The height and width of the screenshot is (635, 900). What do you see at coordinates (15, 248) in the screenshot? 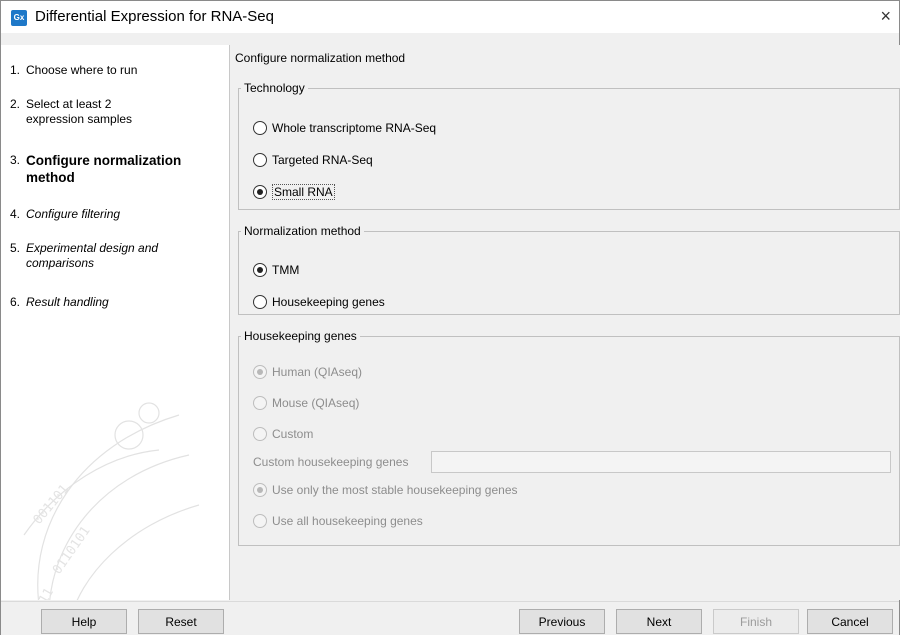
I see `step-number: 5.` at bounding box center [15, 248].